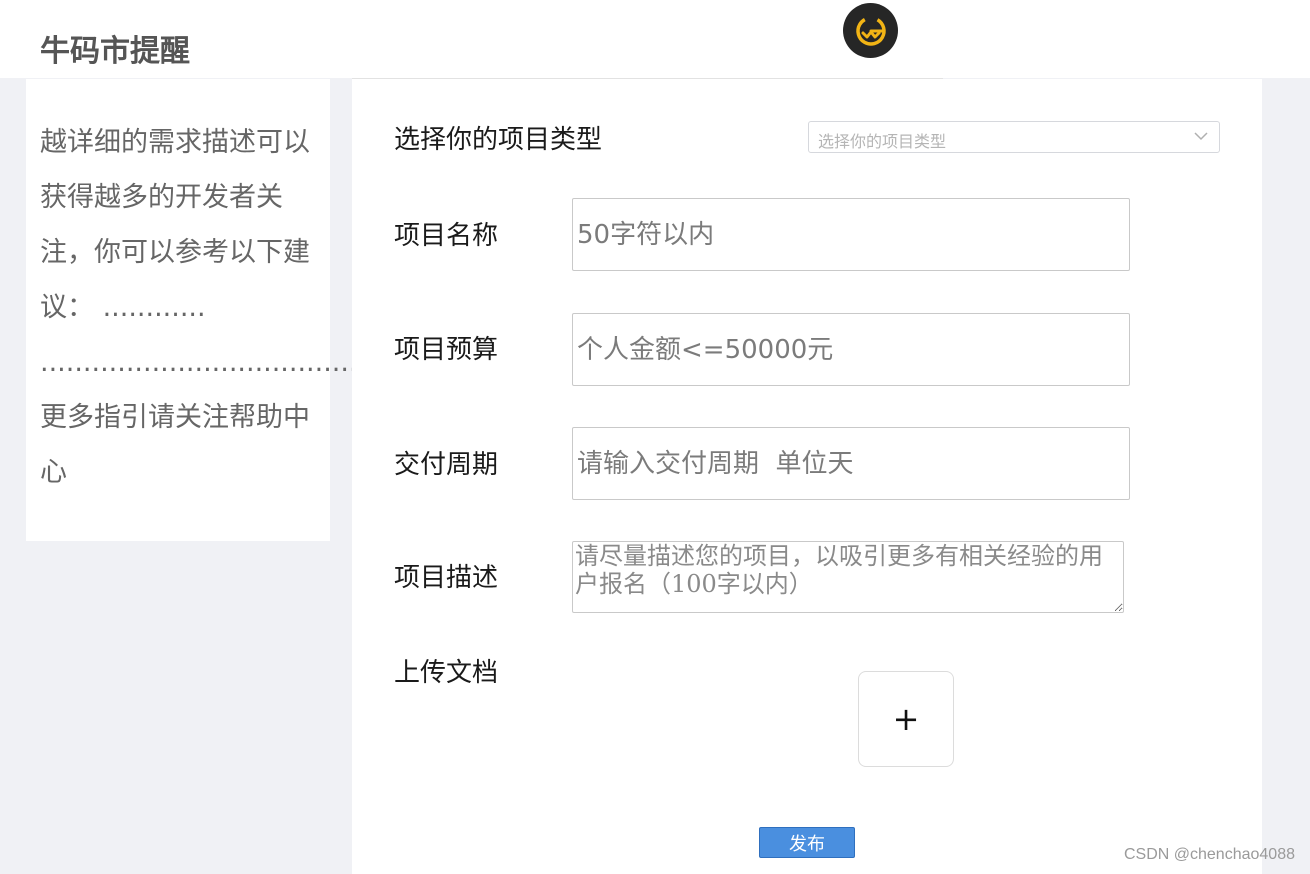  What do you see at coordinates (870, 30) in the screenshot?
I see `brand-logo-icon` at bounding box center [870, 30].